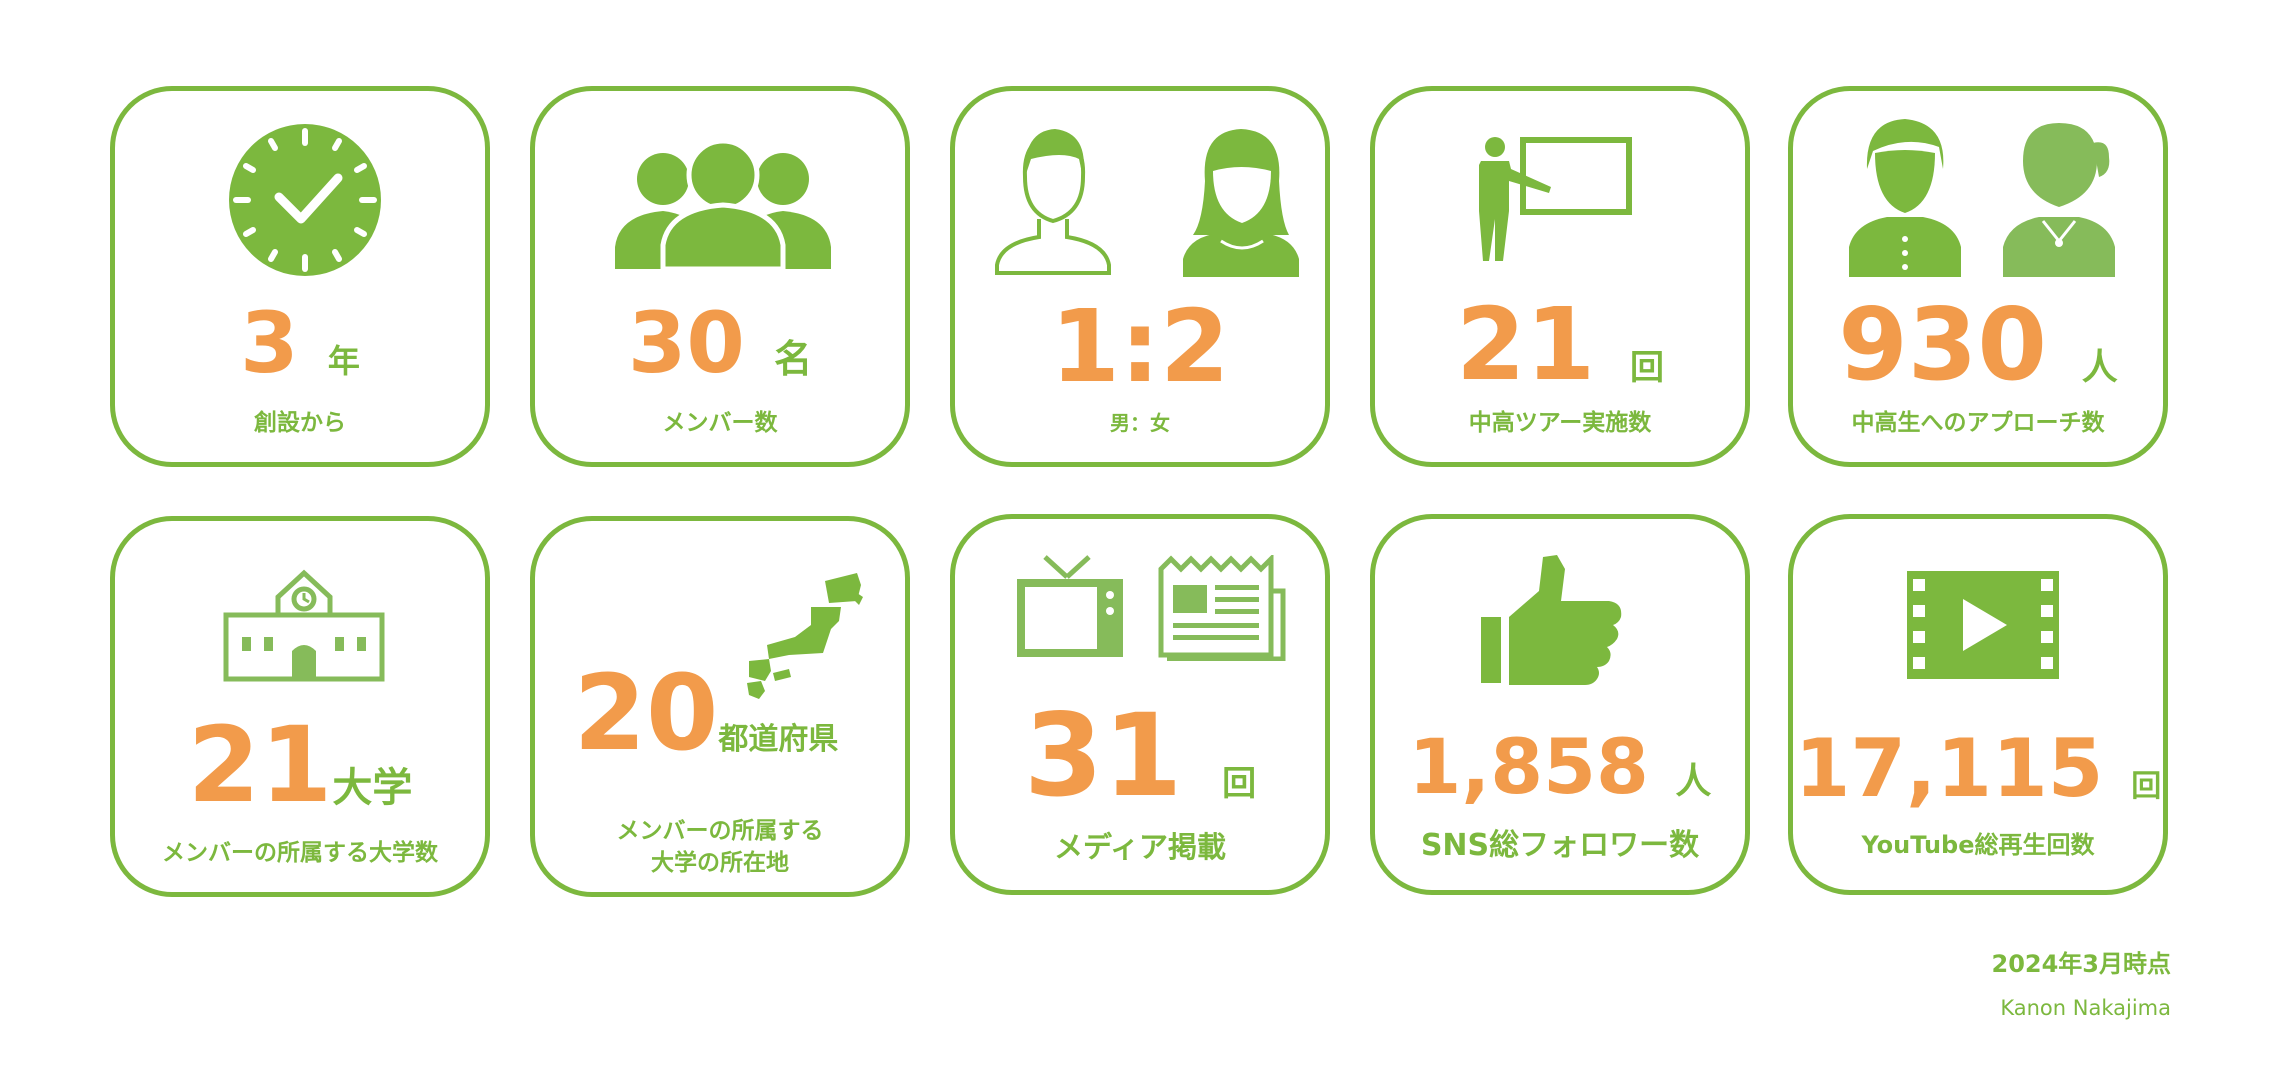  I want to click on tv-newspaper-icon, so click(1151, 608).